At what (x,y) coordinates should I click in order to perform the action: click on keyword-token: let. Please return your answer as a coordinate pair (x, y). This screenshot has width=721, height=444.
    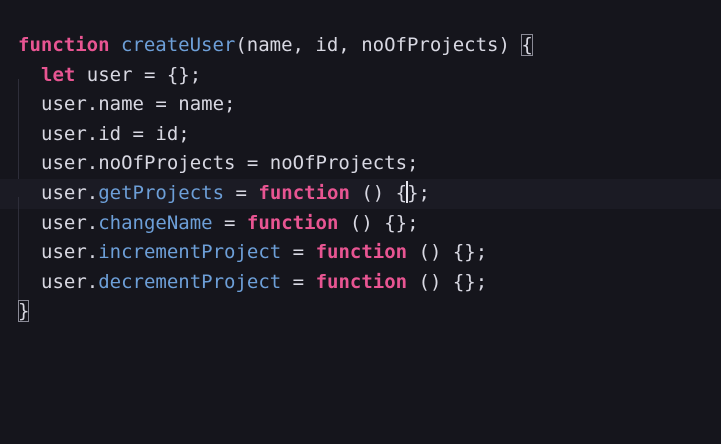
    Looking at the image, I should click on (58, 74).